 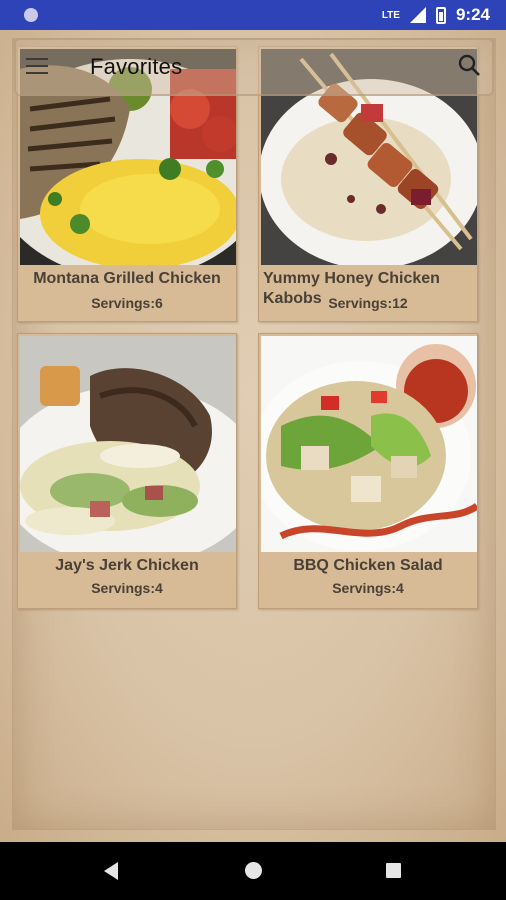 What do you see at coordinates (111, 871) in the screenshot?
I see `back-icon` at bounding box center [111, 871].